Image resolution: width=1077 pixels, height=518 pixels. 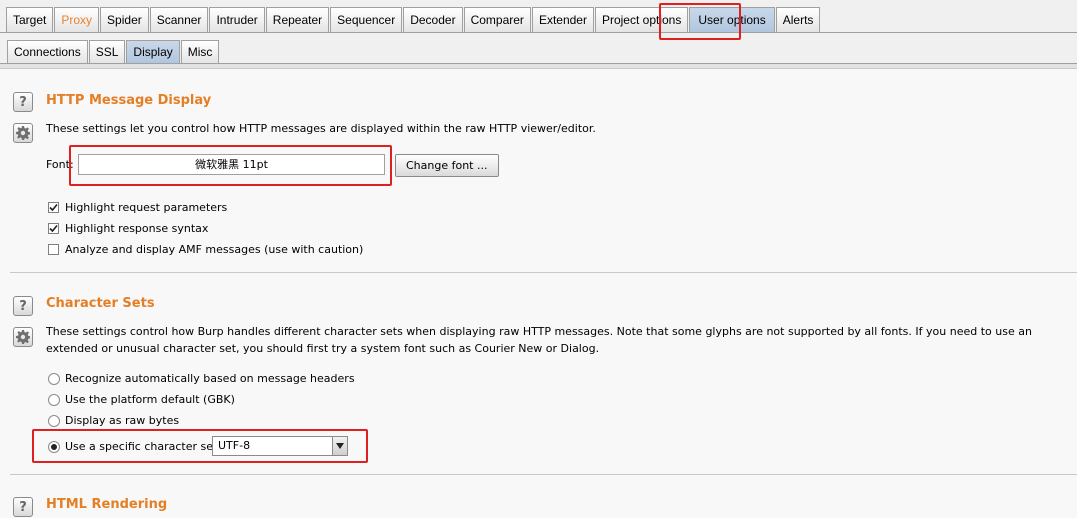 What do you see at coordinates (153, 51) in the screenshot?
I see `subtab-display: Display` at bounding box center [153, 51].